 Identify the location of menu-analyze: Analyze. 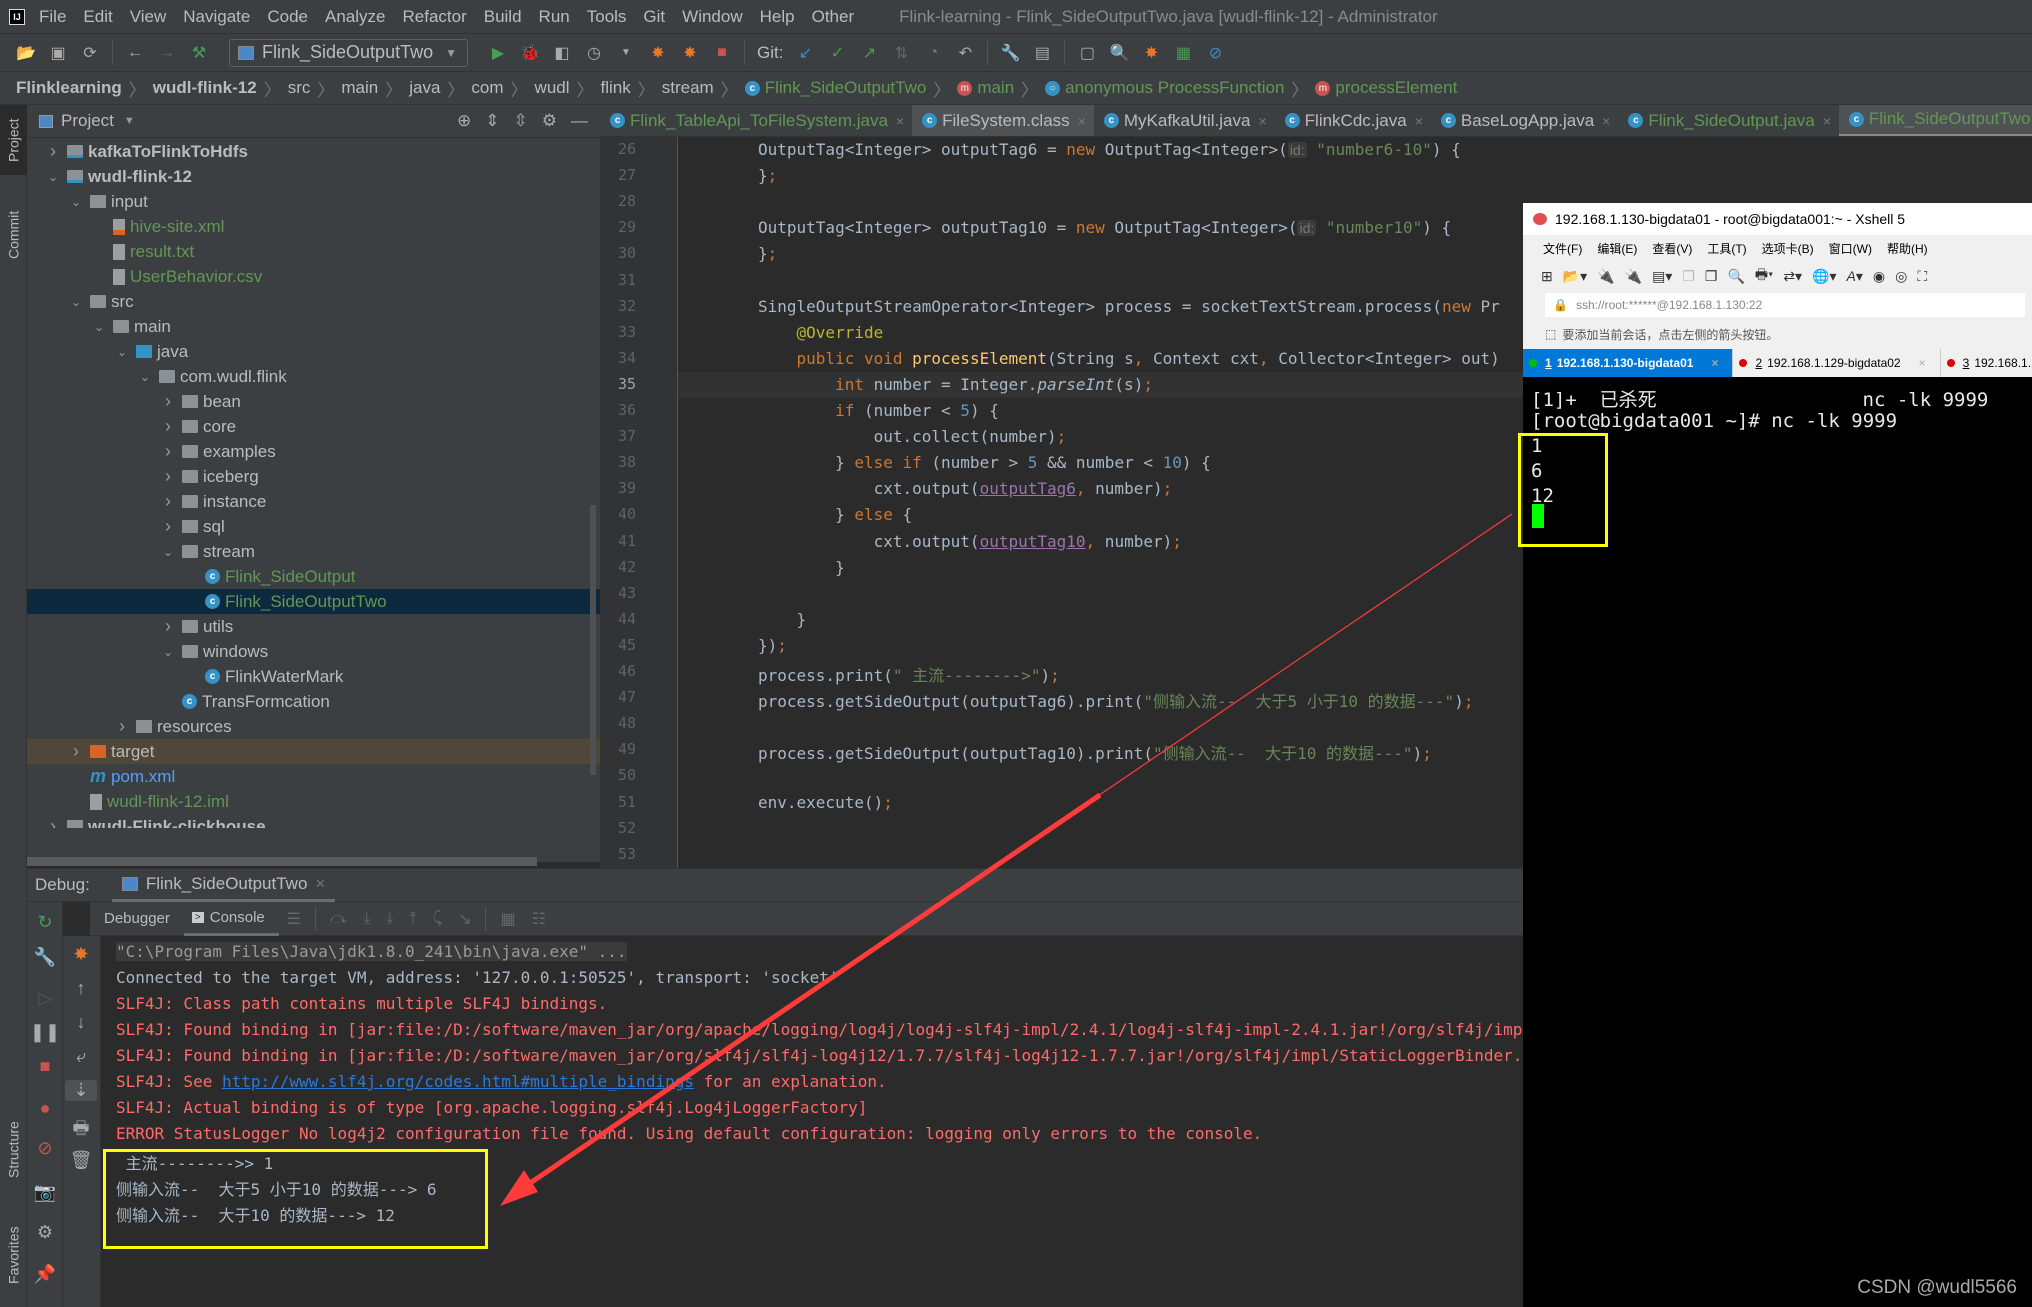
(355, 17).